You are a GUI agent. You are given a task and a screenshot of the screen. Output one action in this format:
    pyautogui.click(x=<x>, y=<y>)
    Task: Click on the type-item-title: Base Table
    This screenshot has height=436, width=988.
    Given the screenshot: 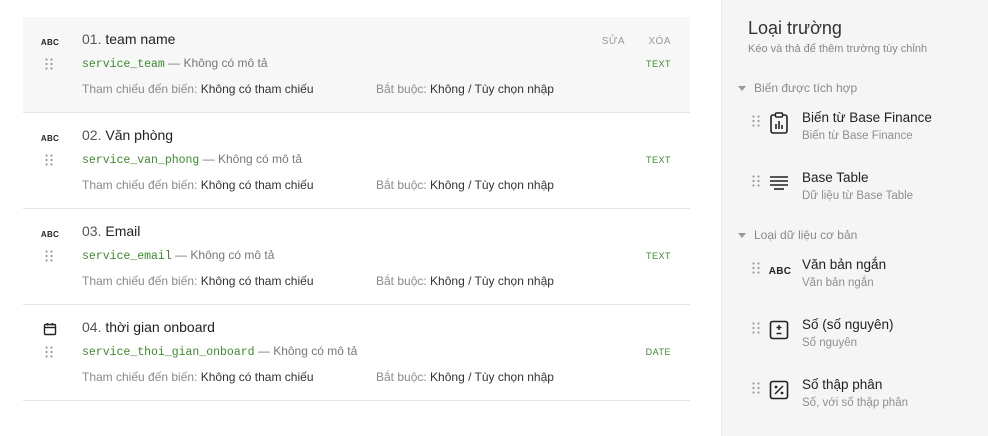 What is the action you would take?
    pyautogui.click(x=835, y=177)
    